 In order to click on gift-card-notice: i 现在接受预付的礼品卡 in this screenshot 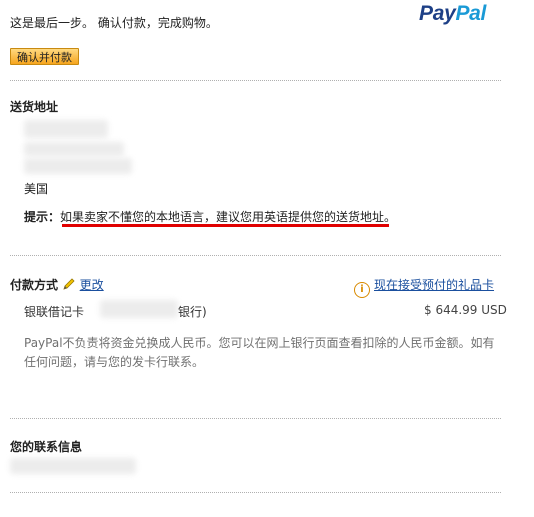, I will do `click(424, 287)`.